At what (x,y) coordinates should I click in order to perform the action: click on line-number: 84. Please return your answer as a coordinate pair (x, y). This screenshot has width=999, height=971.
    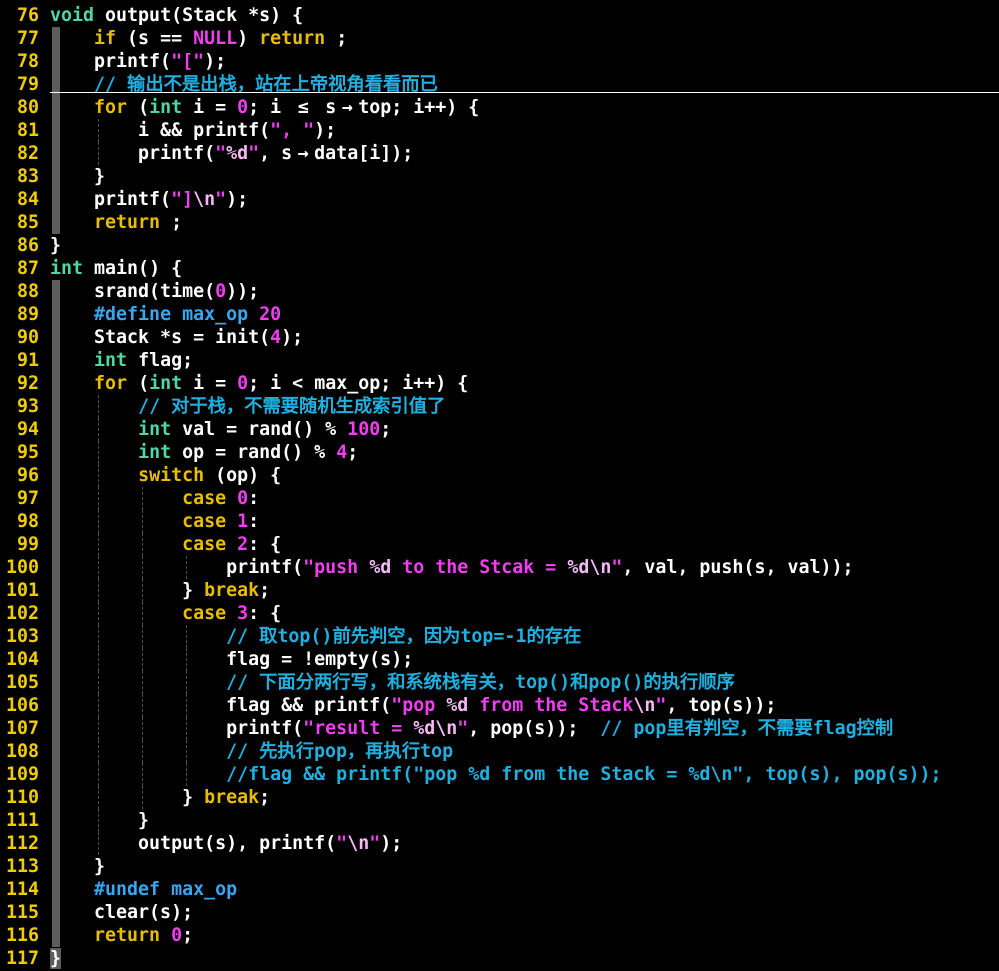
    Looking at the image, I should click on (27, 199).